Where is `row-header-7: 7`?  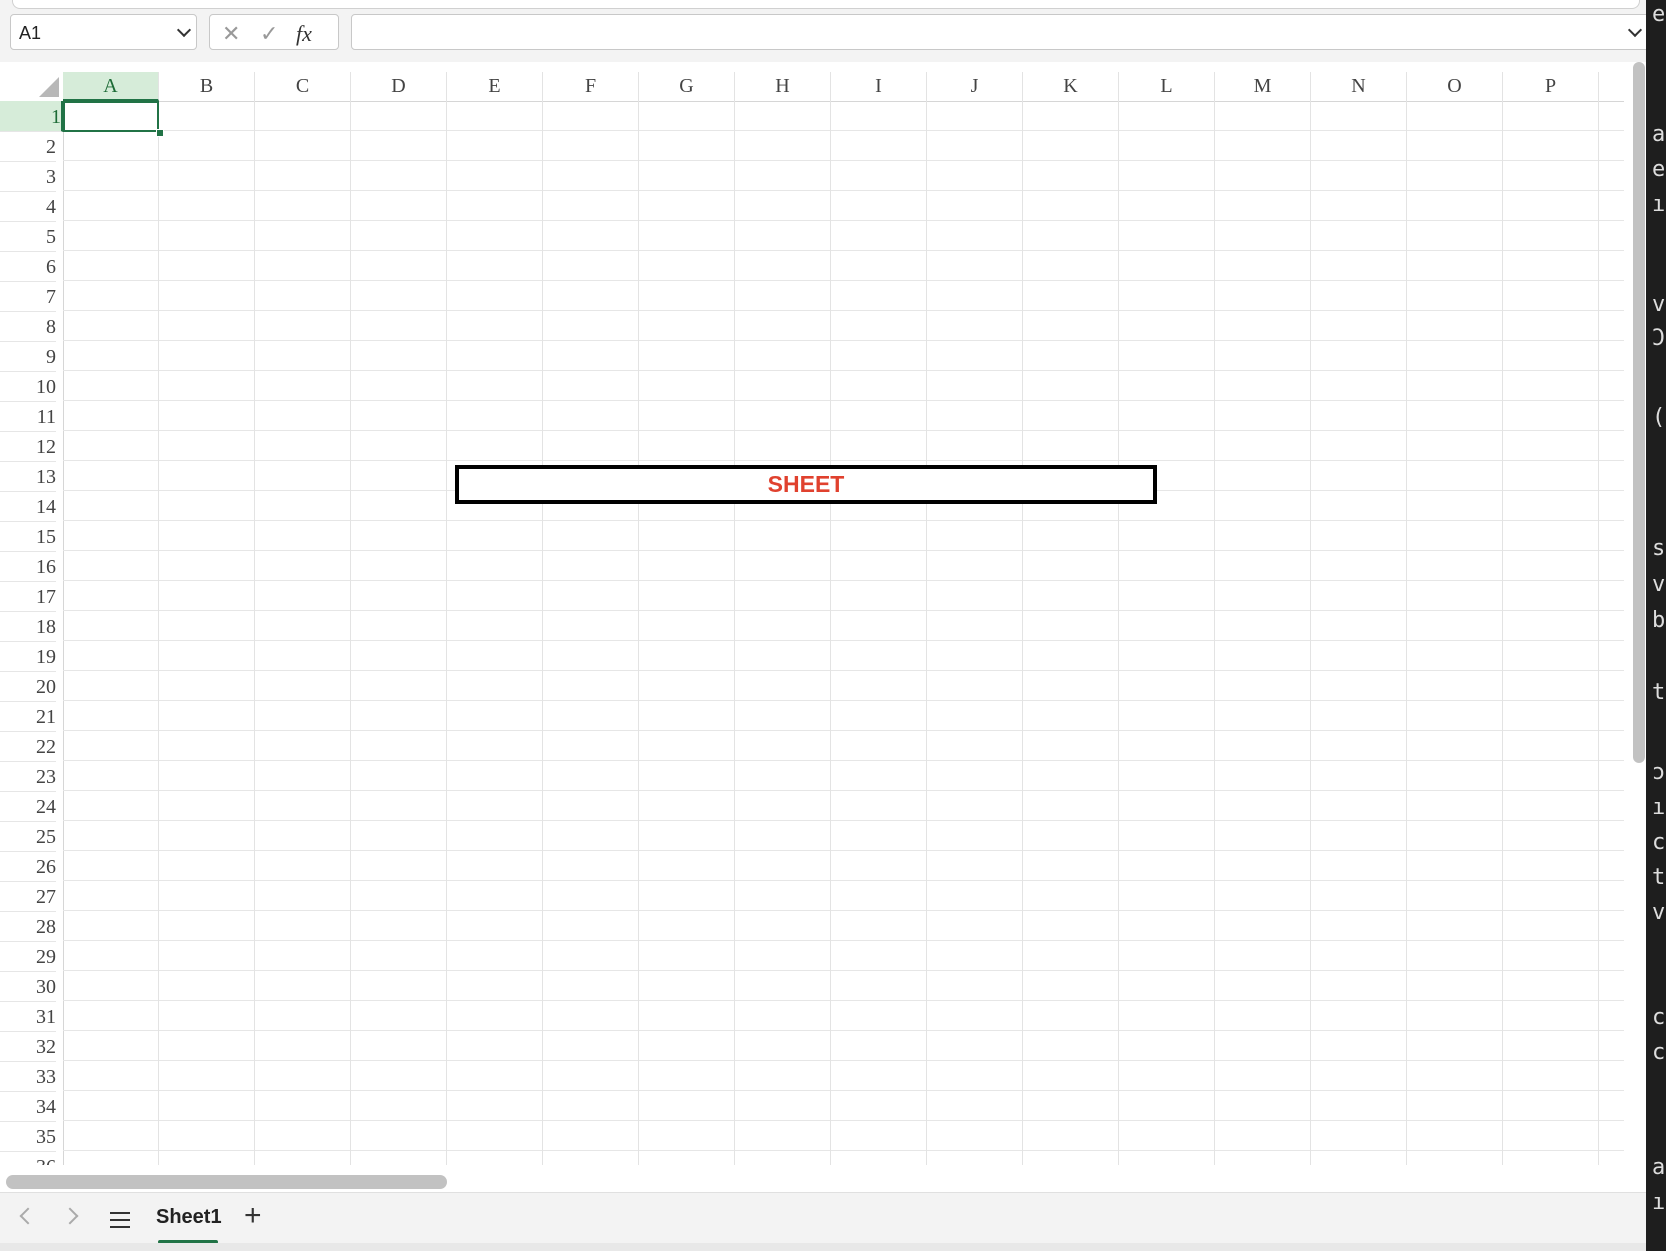
row-header-7: 7 is located at coordinates (28, 296).